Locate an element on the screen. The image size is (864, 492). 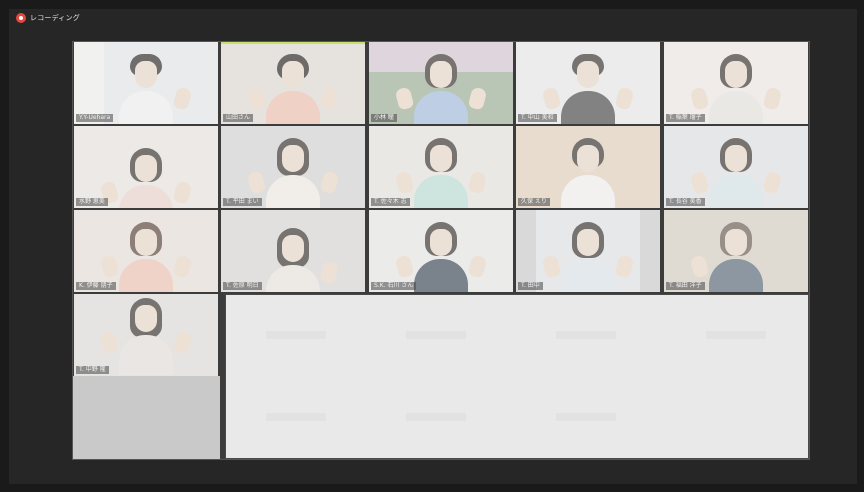
video-tile: T. 中野 隆 is located at coordinates (146, 335).